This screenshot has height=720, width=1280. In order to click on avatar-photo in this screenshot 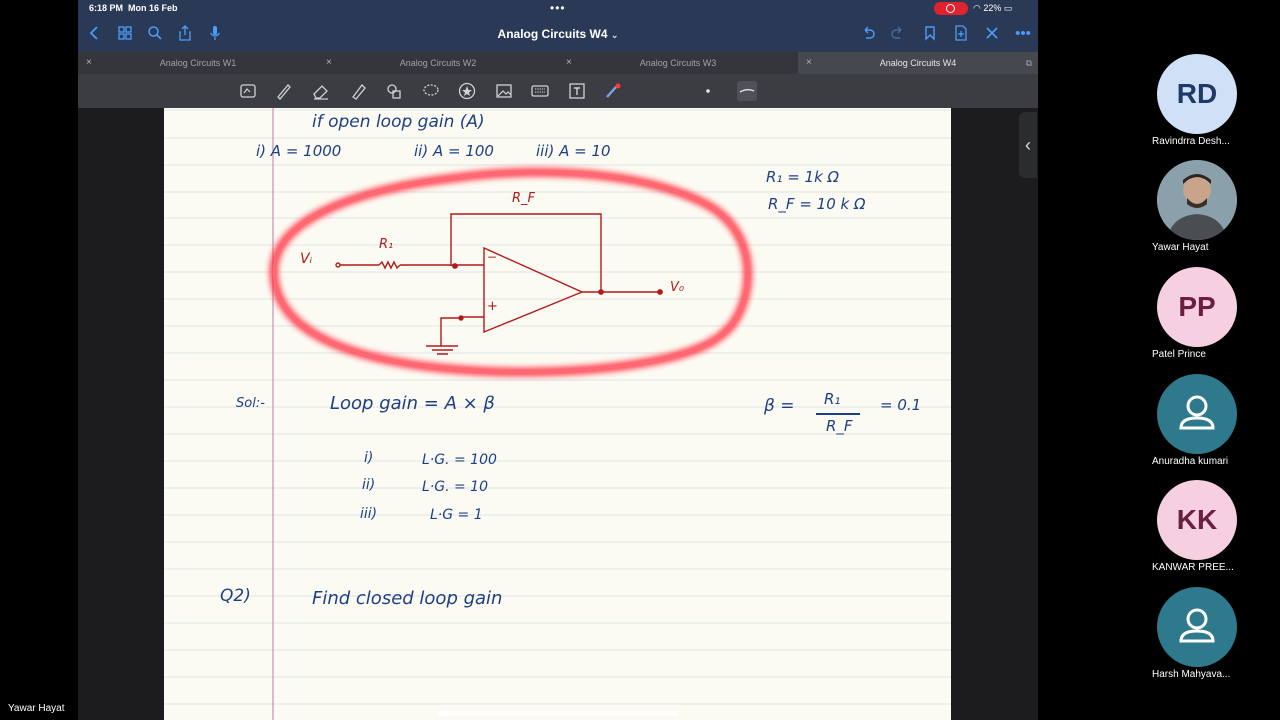, I will do `click(1197, 200)`.